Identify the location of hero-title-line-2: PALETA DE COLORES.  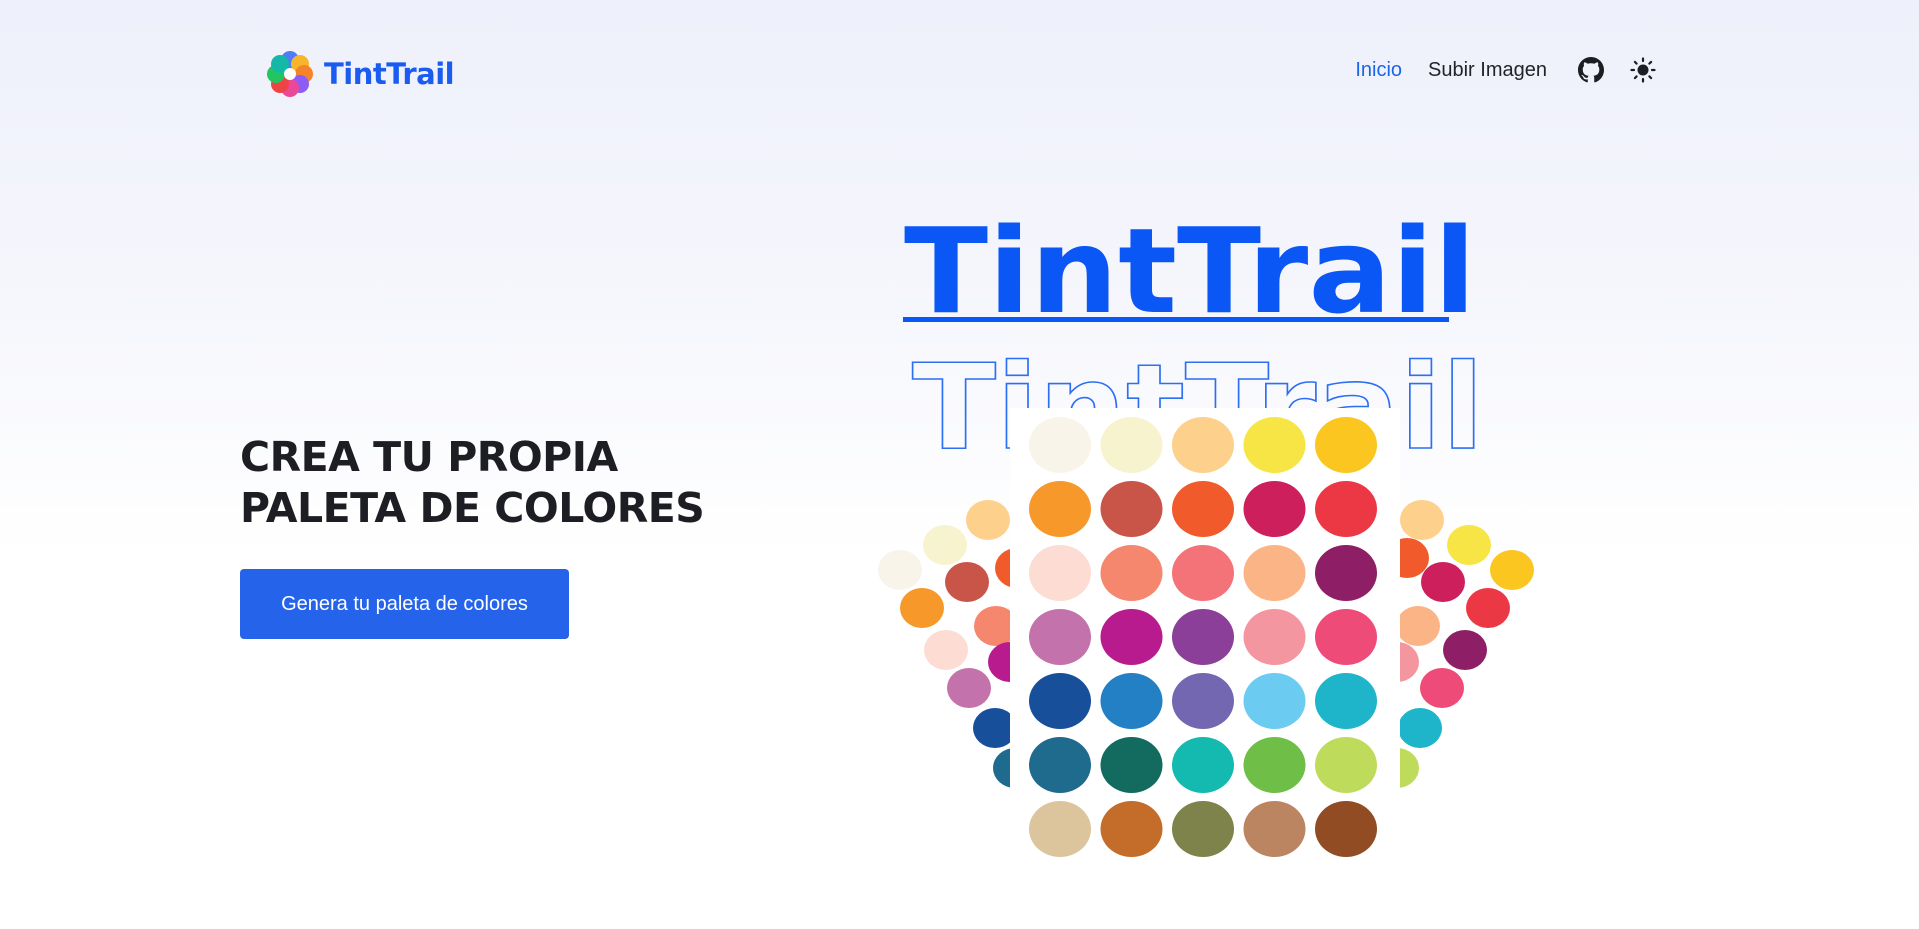
(472, 508).